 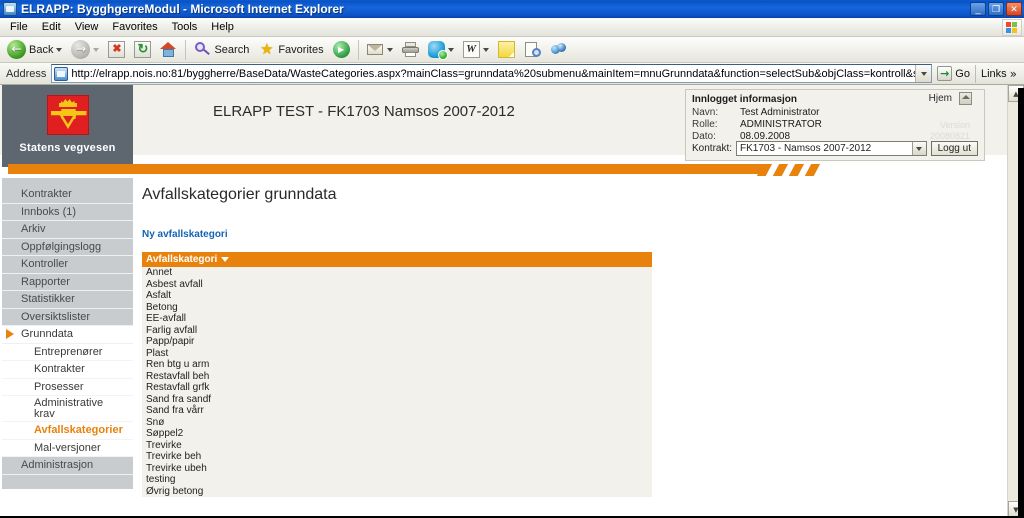 I want to click on links-button: Links », so click(x=999, y=74).